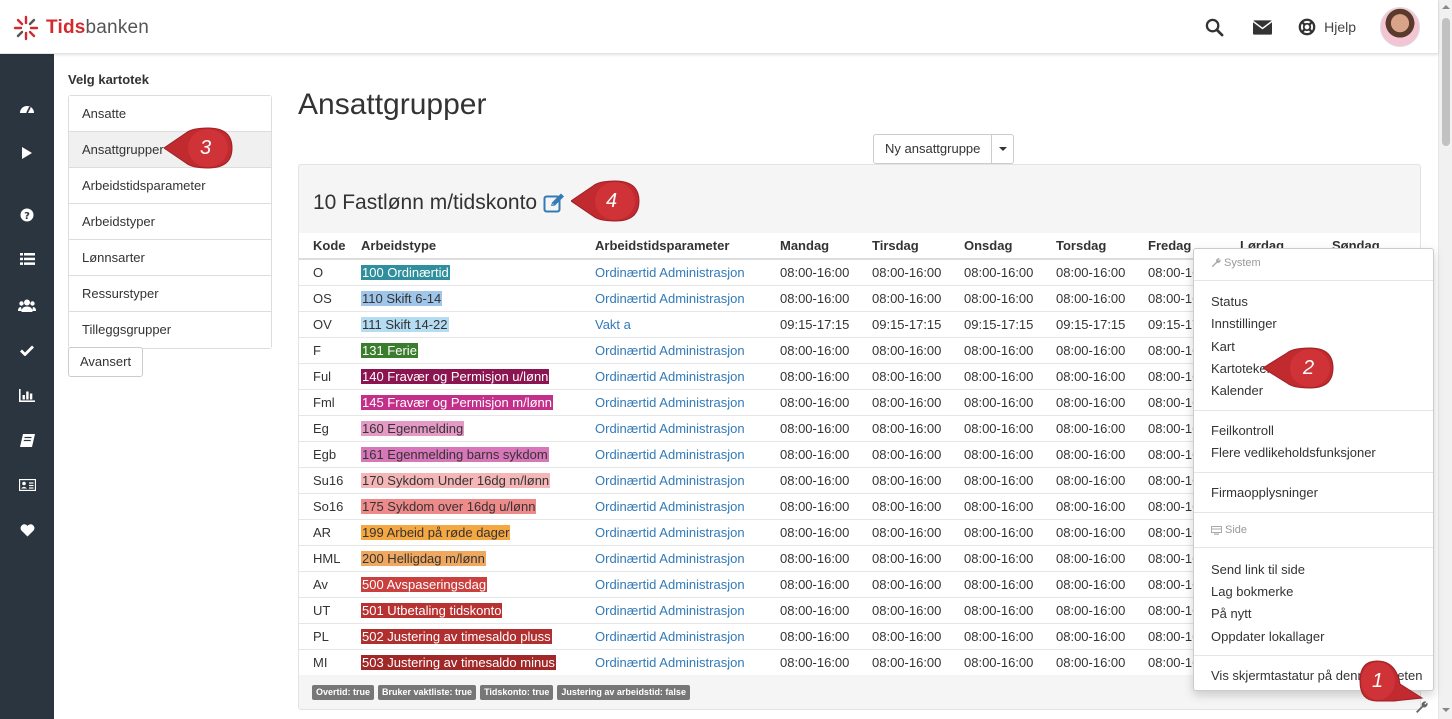  What do you see at coordinates (457, 402) in the screenshot?
I see `arbeidstype-tag: 145 Fravær og Permisjon m/lønn` at bounding box center [457, 402].